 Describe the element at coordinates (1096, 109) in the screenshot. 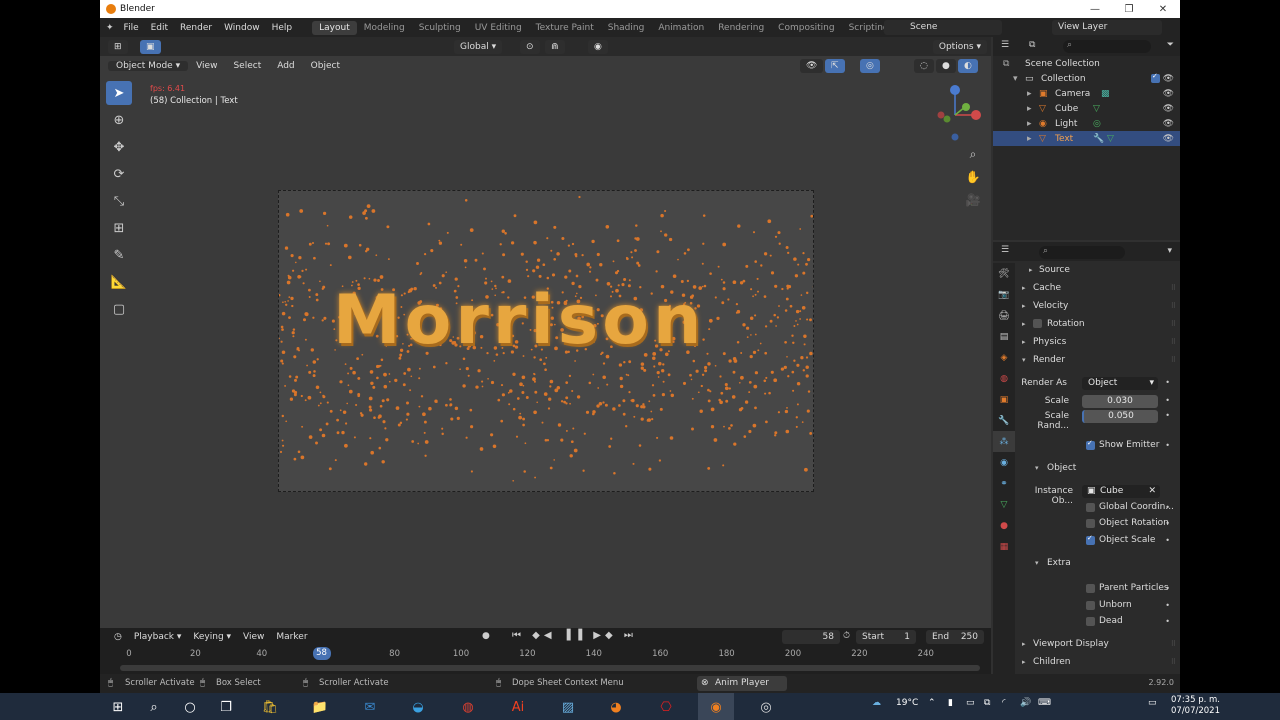

I see `mesh-data-icon: ▽` at that location.